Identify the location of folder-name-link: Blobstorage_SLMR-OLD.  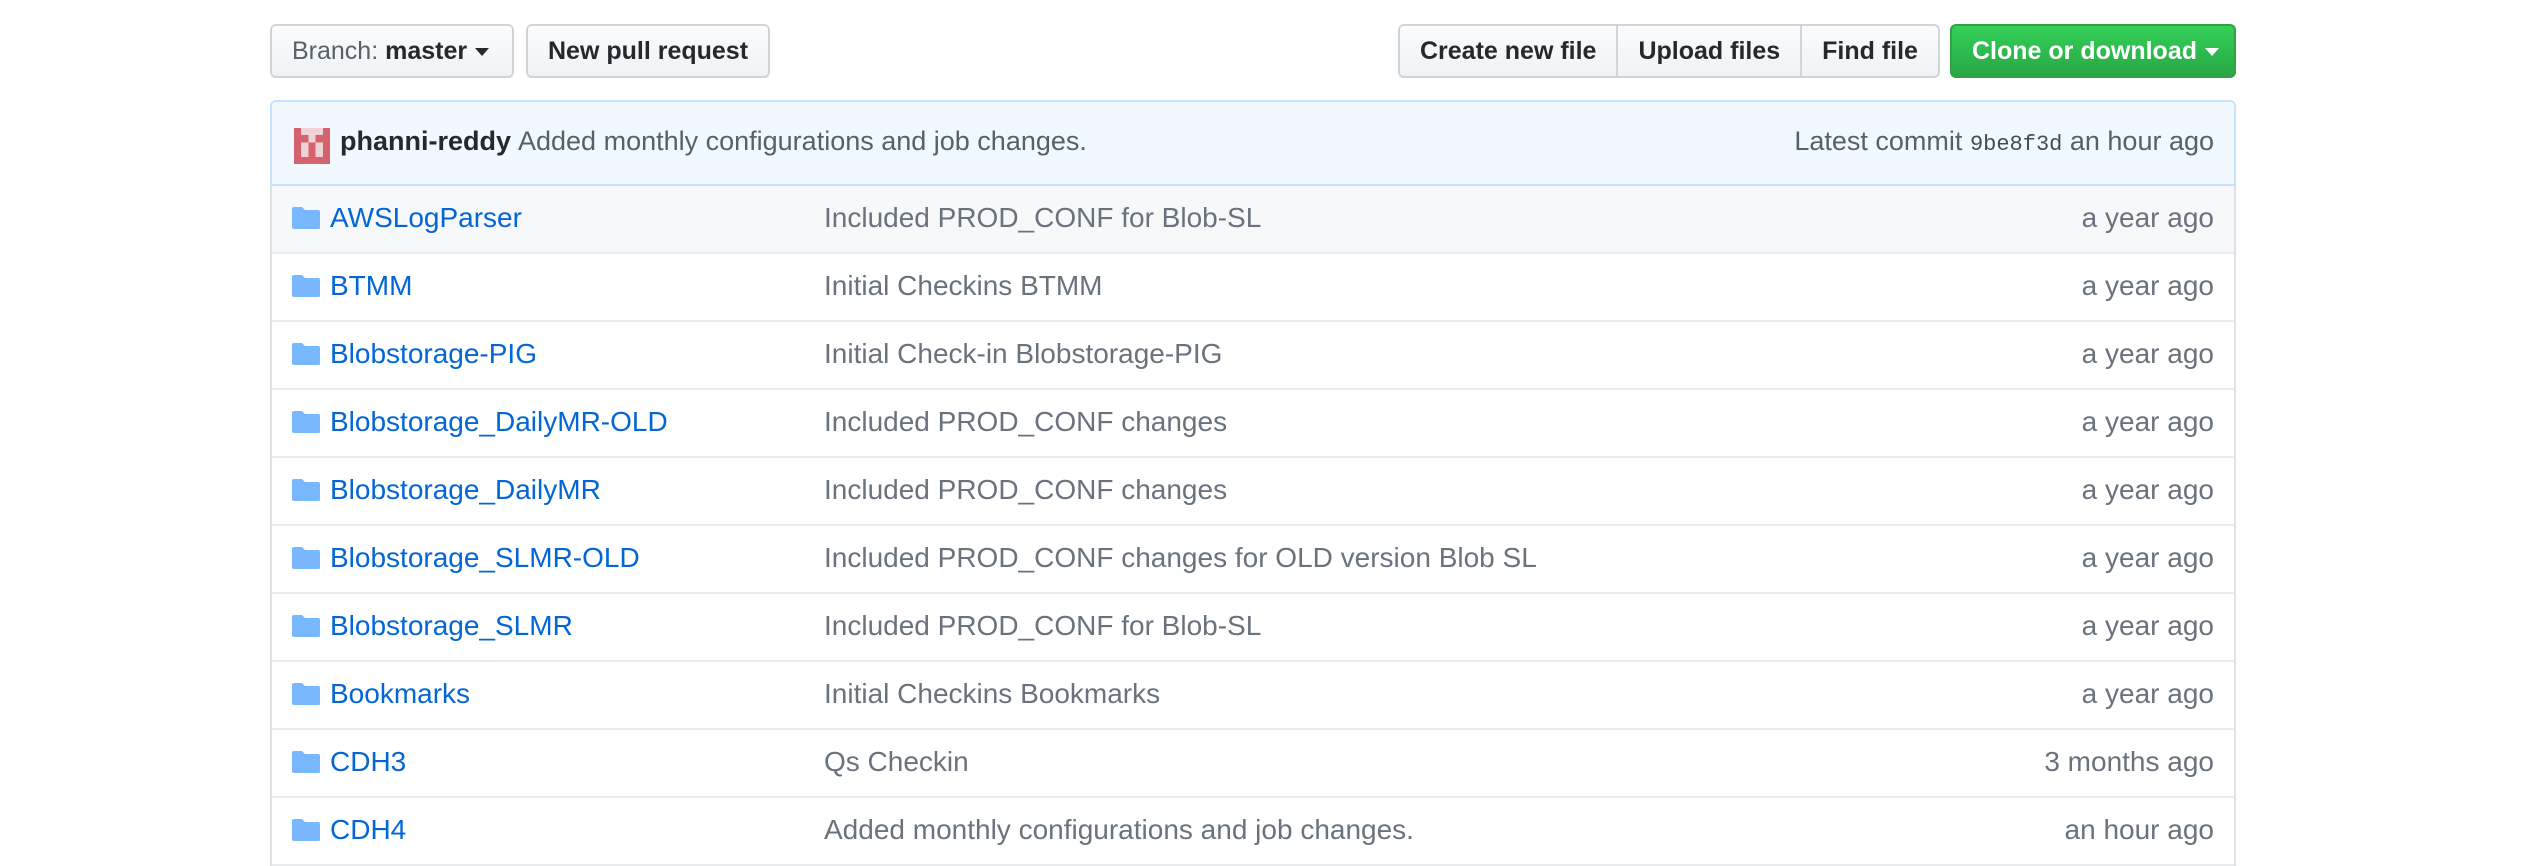
(485, 558).